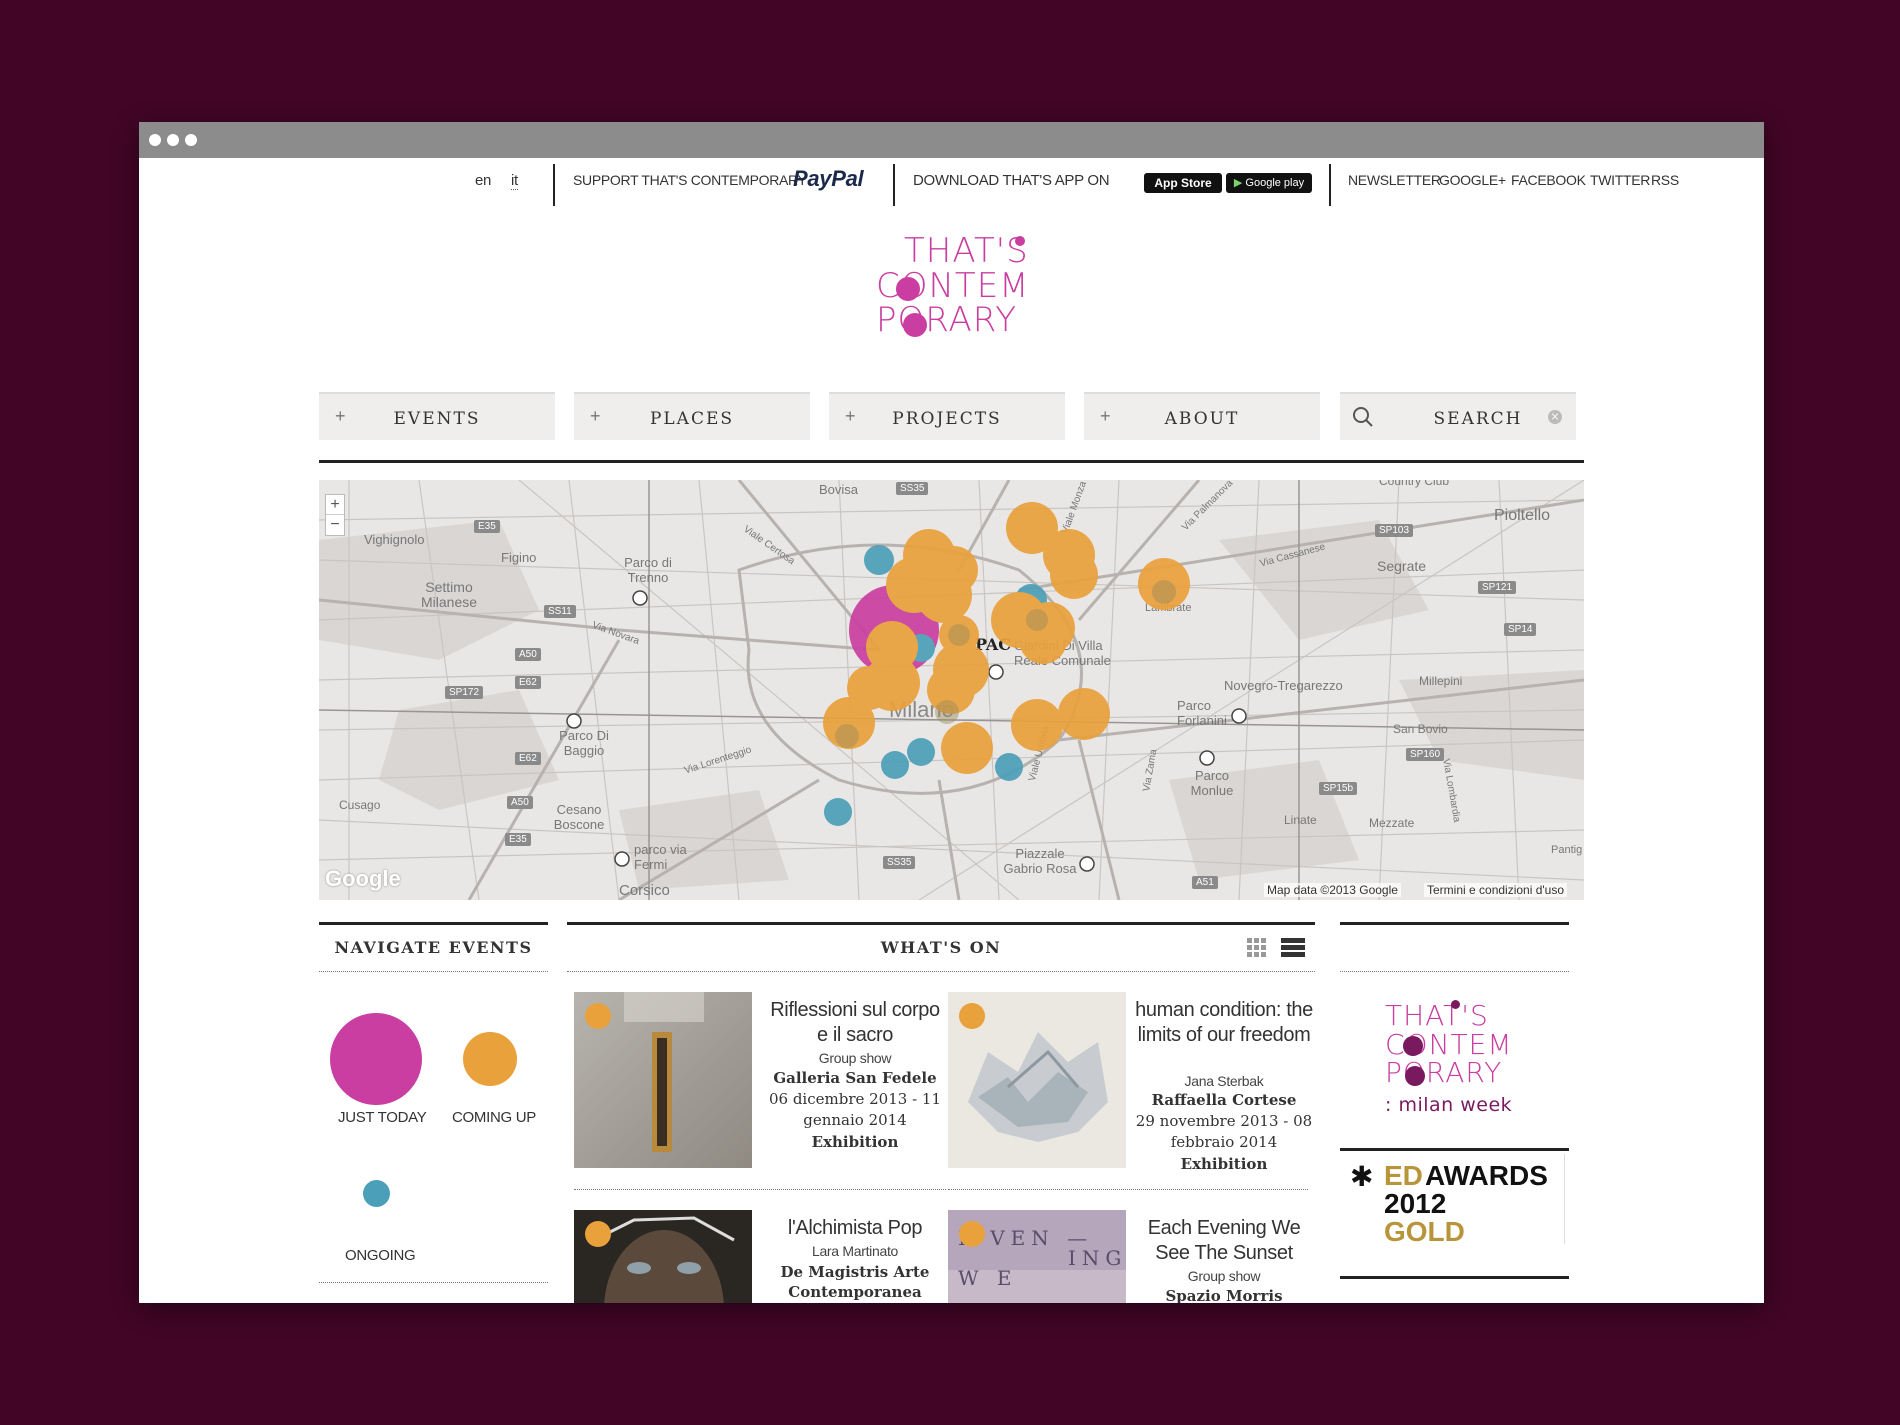 The width and height of the screenshot is (1900, 1425). Describe the element at coordinates (1238, 183) in the screenshot. I see `play-icon: ▶` at that location.